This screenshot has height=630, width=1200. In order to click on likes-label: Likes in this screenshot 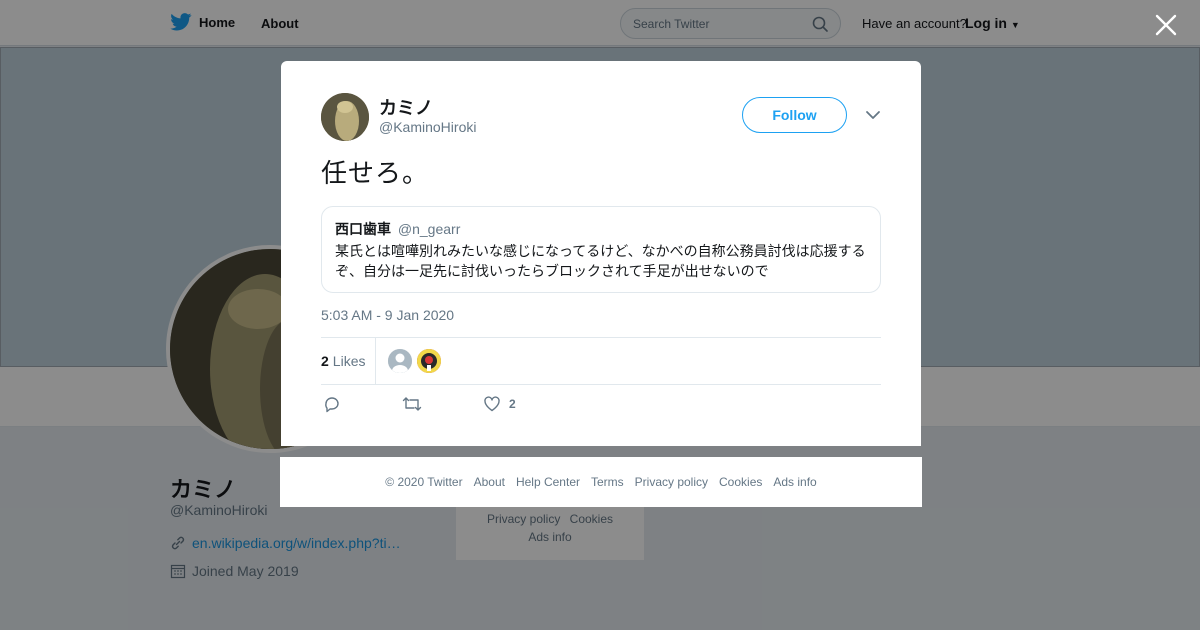, I will do `click(349, 361)`.